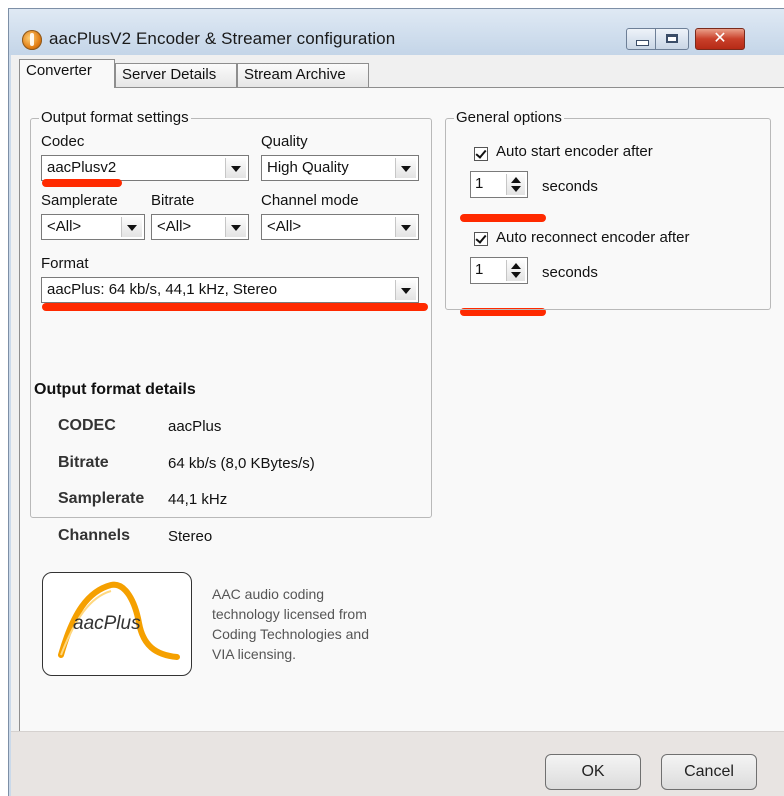 The width and height of the screenshot is (784, 796). What do you see at coordinates (481, 154) in the screenshot?
I see `auto-start-checkbox` at bounding box center [481, 154].